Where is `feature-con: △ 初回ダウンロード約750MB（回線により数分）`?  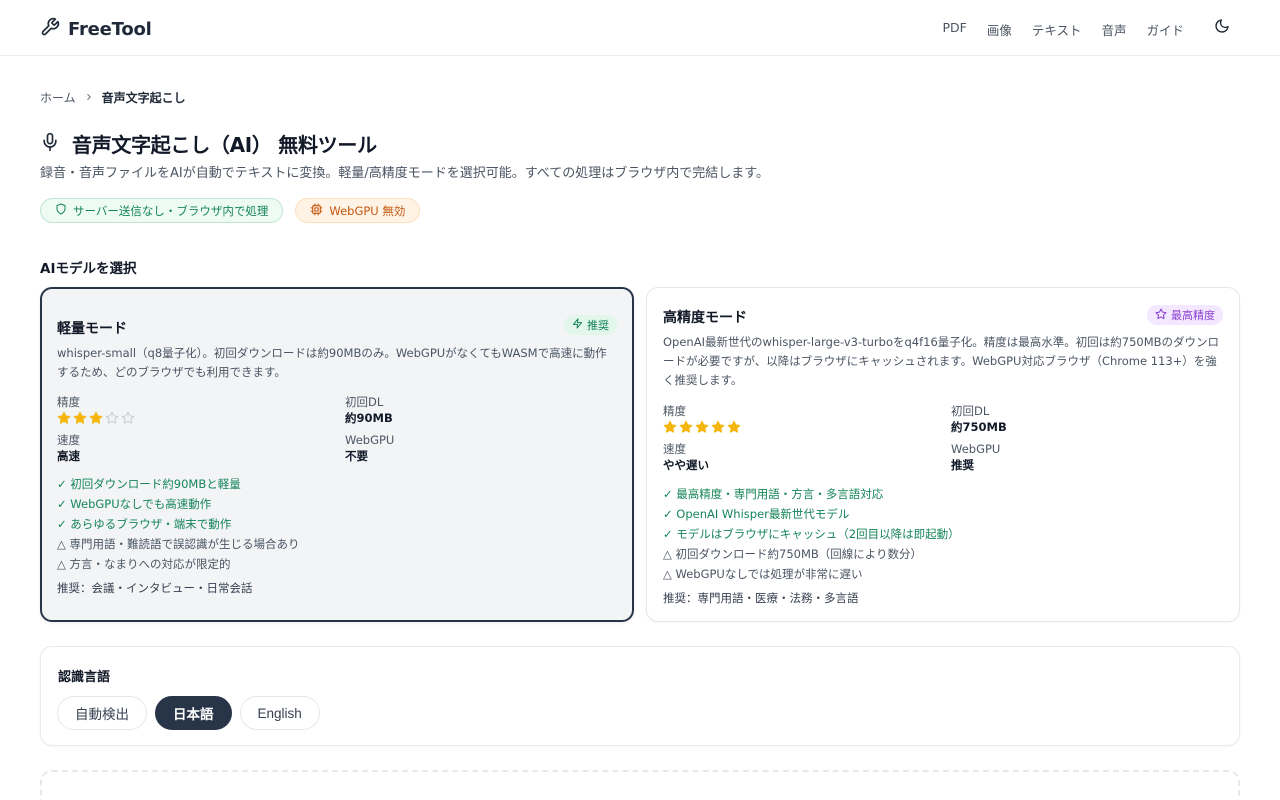 feature-con: △ 初回ダウンロード約750MB（回線により数分） is located at coordinates (793, 554).